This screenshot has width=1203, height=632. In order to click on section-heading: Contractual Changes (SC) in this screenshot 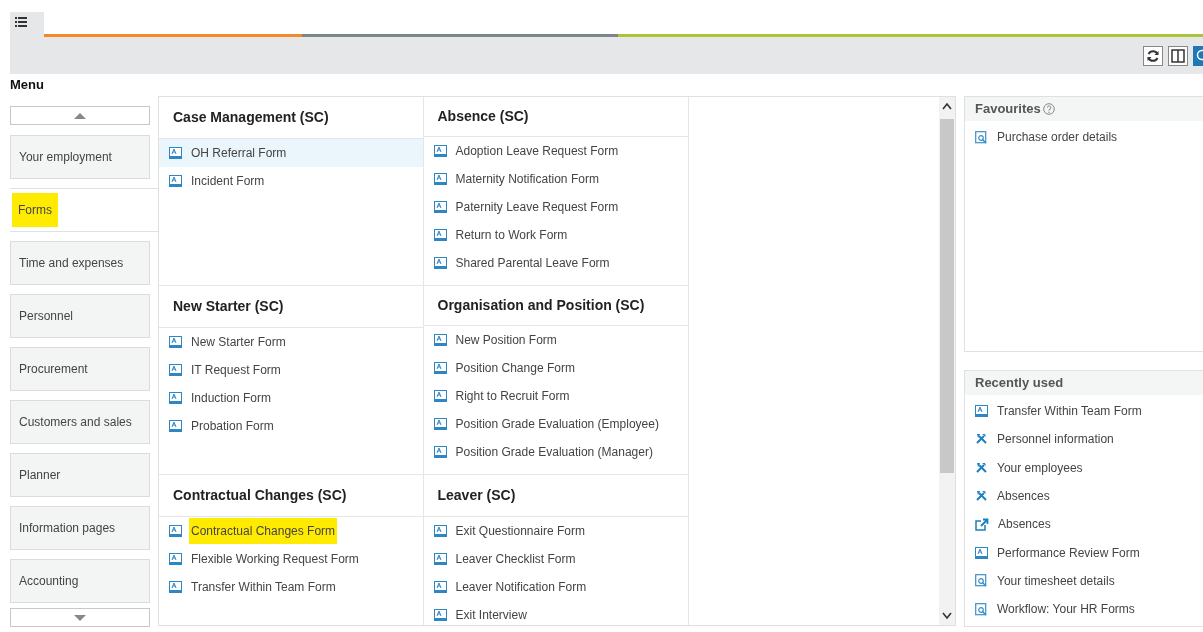, I will do `click(260, 495)`.